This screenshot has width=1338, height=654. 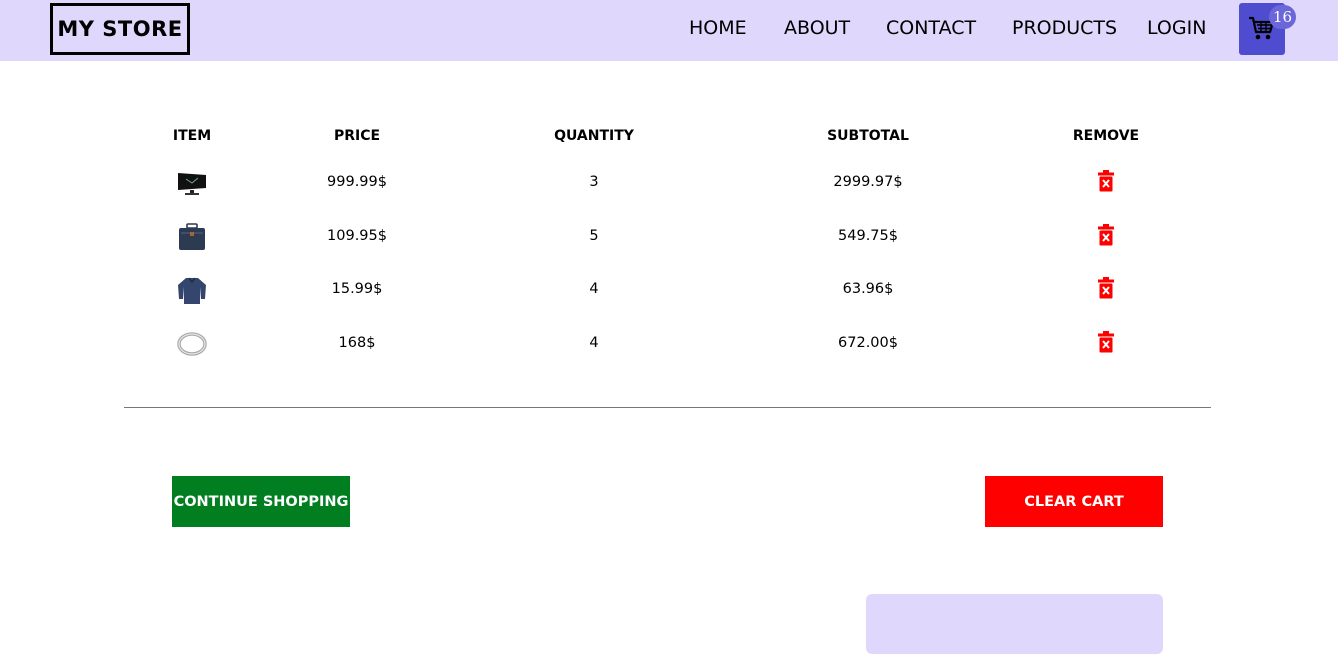 What do you see at coordinates (594, 136) in the screenshot?
I see `header-quantity: QUANTITY` at bounding box center [594, 136].